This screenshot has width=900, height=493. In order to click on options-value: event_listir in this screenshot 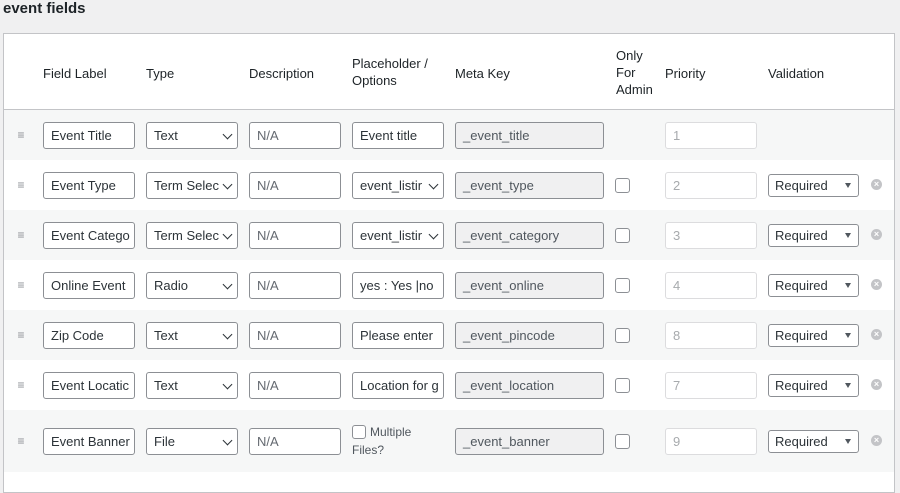, I will do `click(391, 185)`.